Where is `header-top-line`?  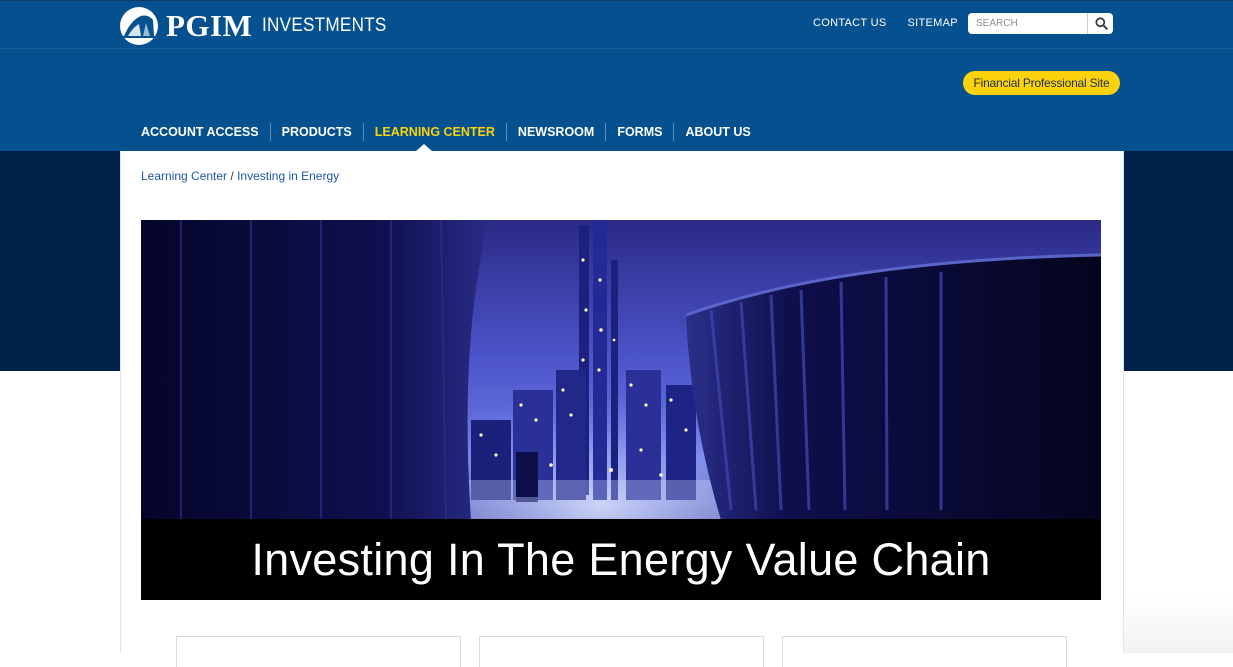
header-top-line is located at coordinates (616, 0).